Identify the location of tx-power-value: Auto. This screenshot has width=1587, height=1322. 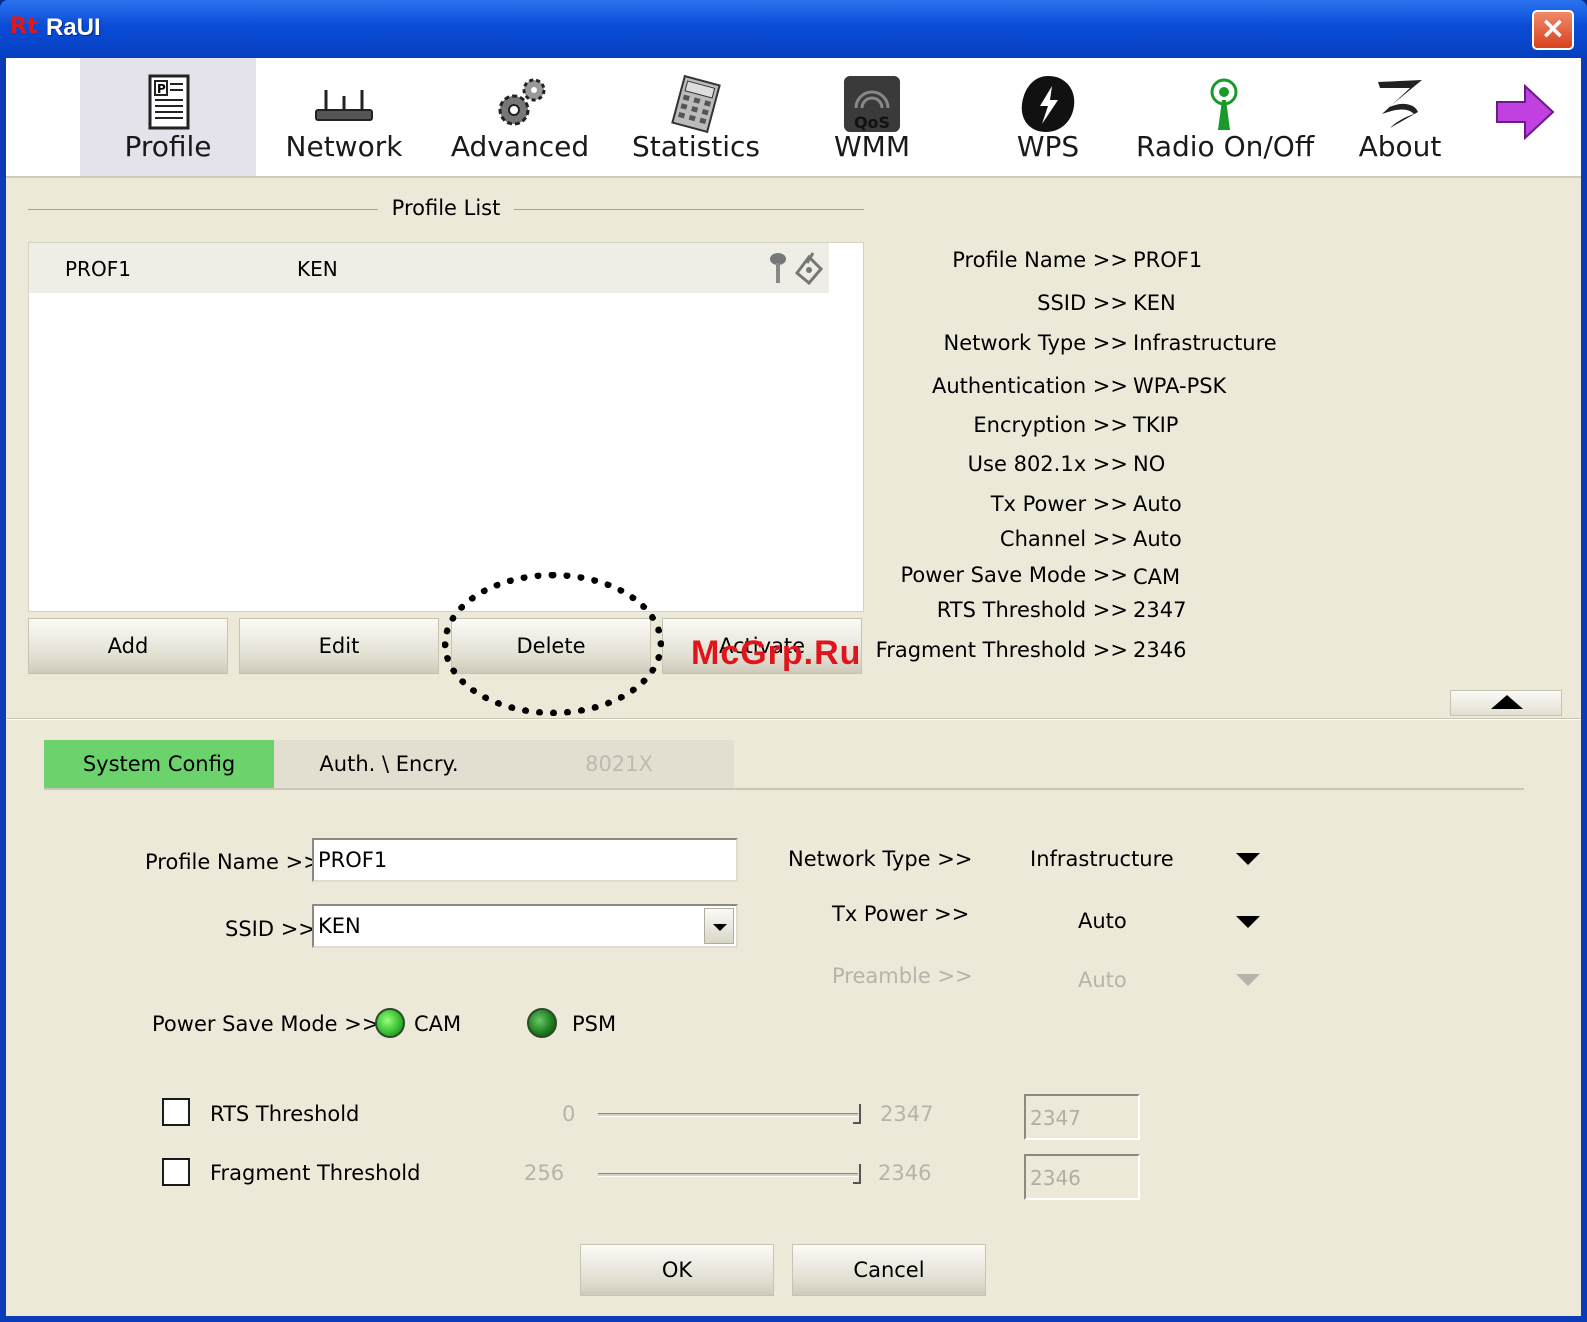
(1102, 921).